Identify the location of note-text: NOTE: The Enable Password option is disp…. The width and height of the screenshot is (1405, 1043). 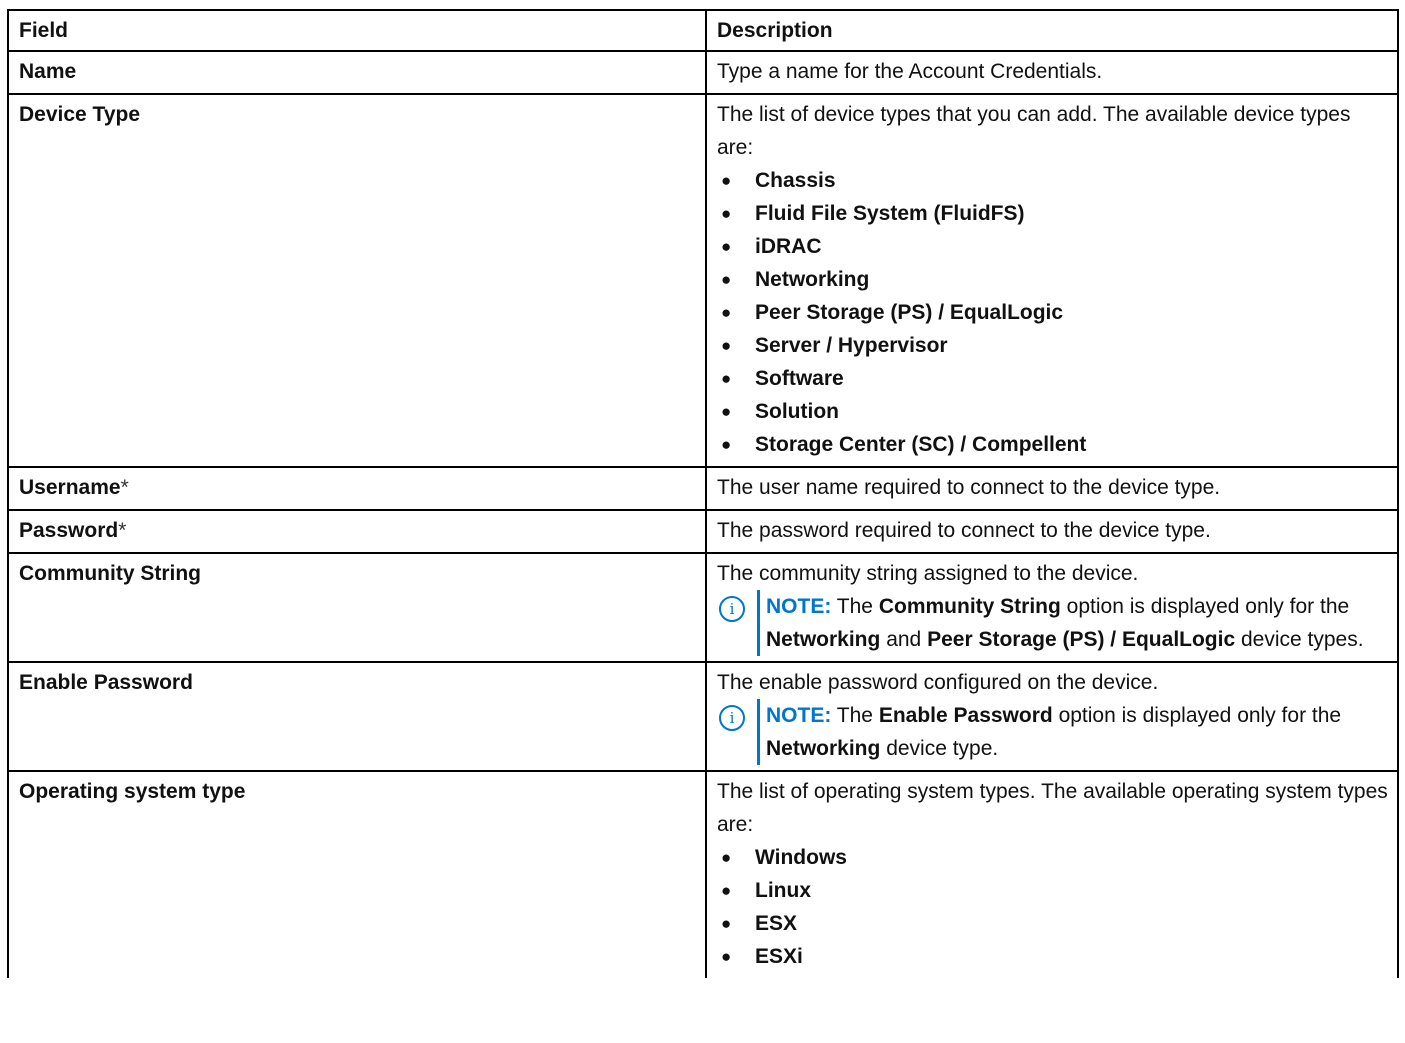
(1073, 732).